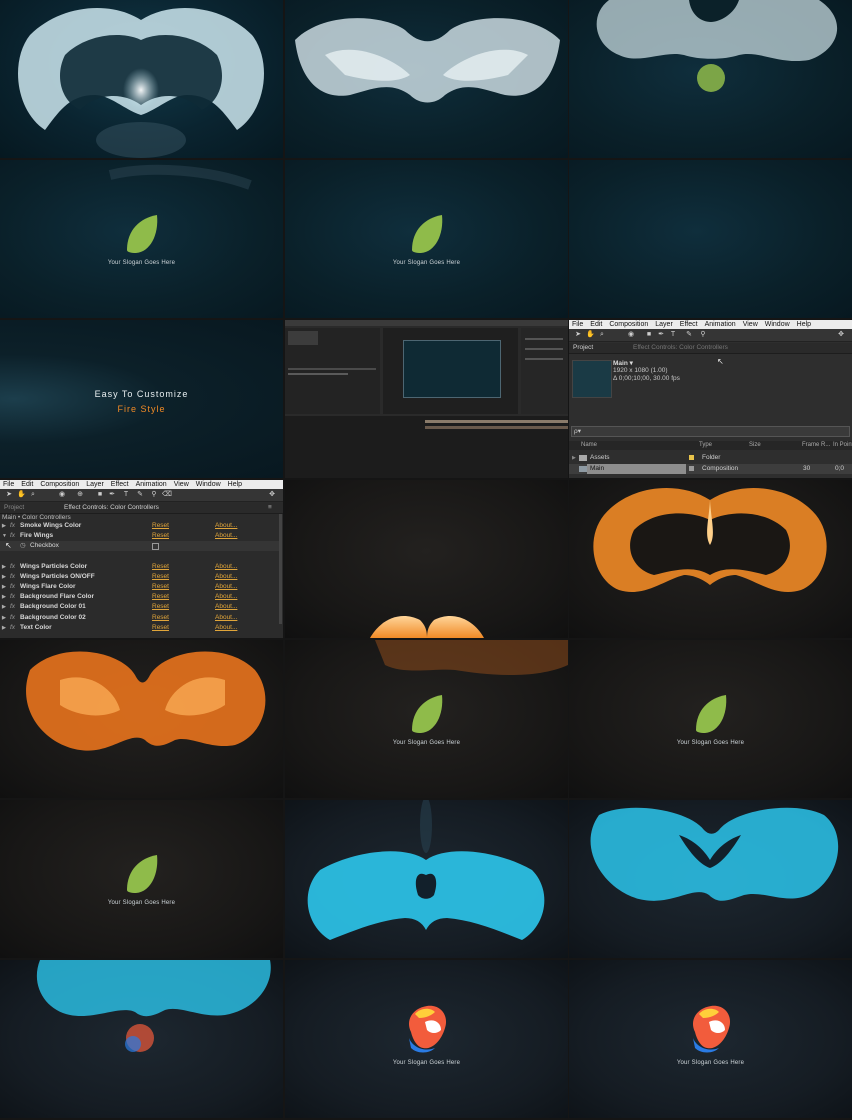 The image size is (852, 1120). Describe the element at coordinates (589, 445) in the screenshot. I see `col-name: Name` at that location.